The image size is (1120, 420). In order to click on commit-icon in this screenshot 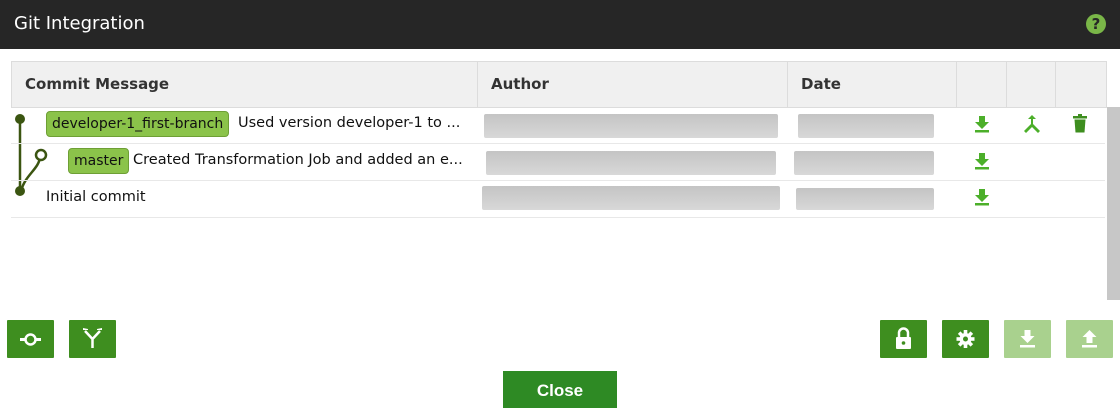, I will do `click(30, 339)`.